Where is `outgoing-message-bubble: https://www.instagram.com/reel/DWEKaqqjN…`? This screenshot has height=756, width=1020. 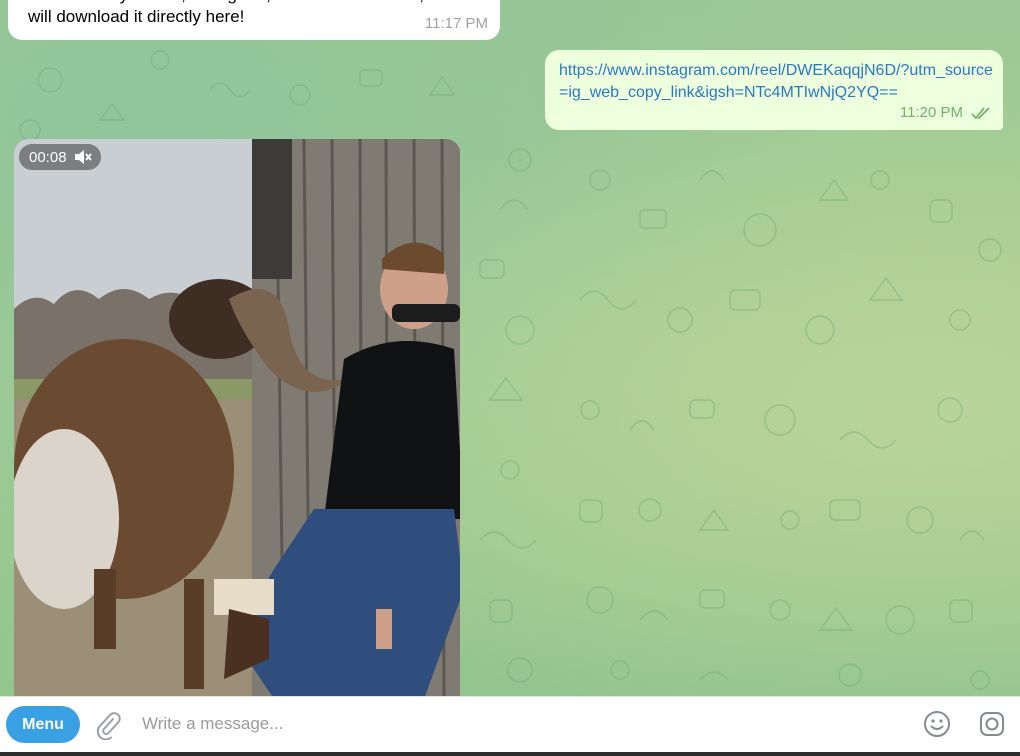 outgoing-message-bubble: https://www.instagram.com/reel/DWEKaqqjN… is located at coordinates (774, 90).